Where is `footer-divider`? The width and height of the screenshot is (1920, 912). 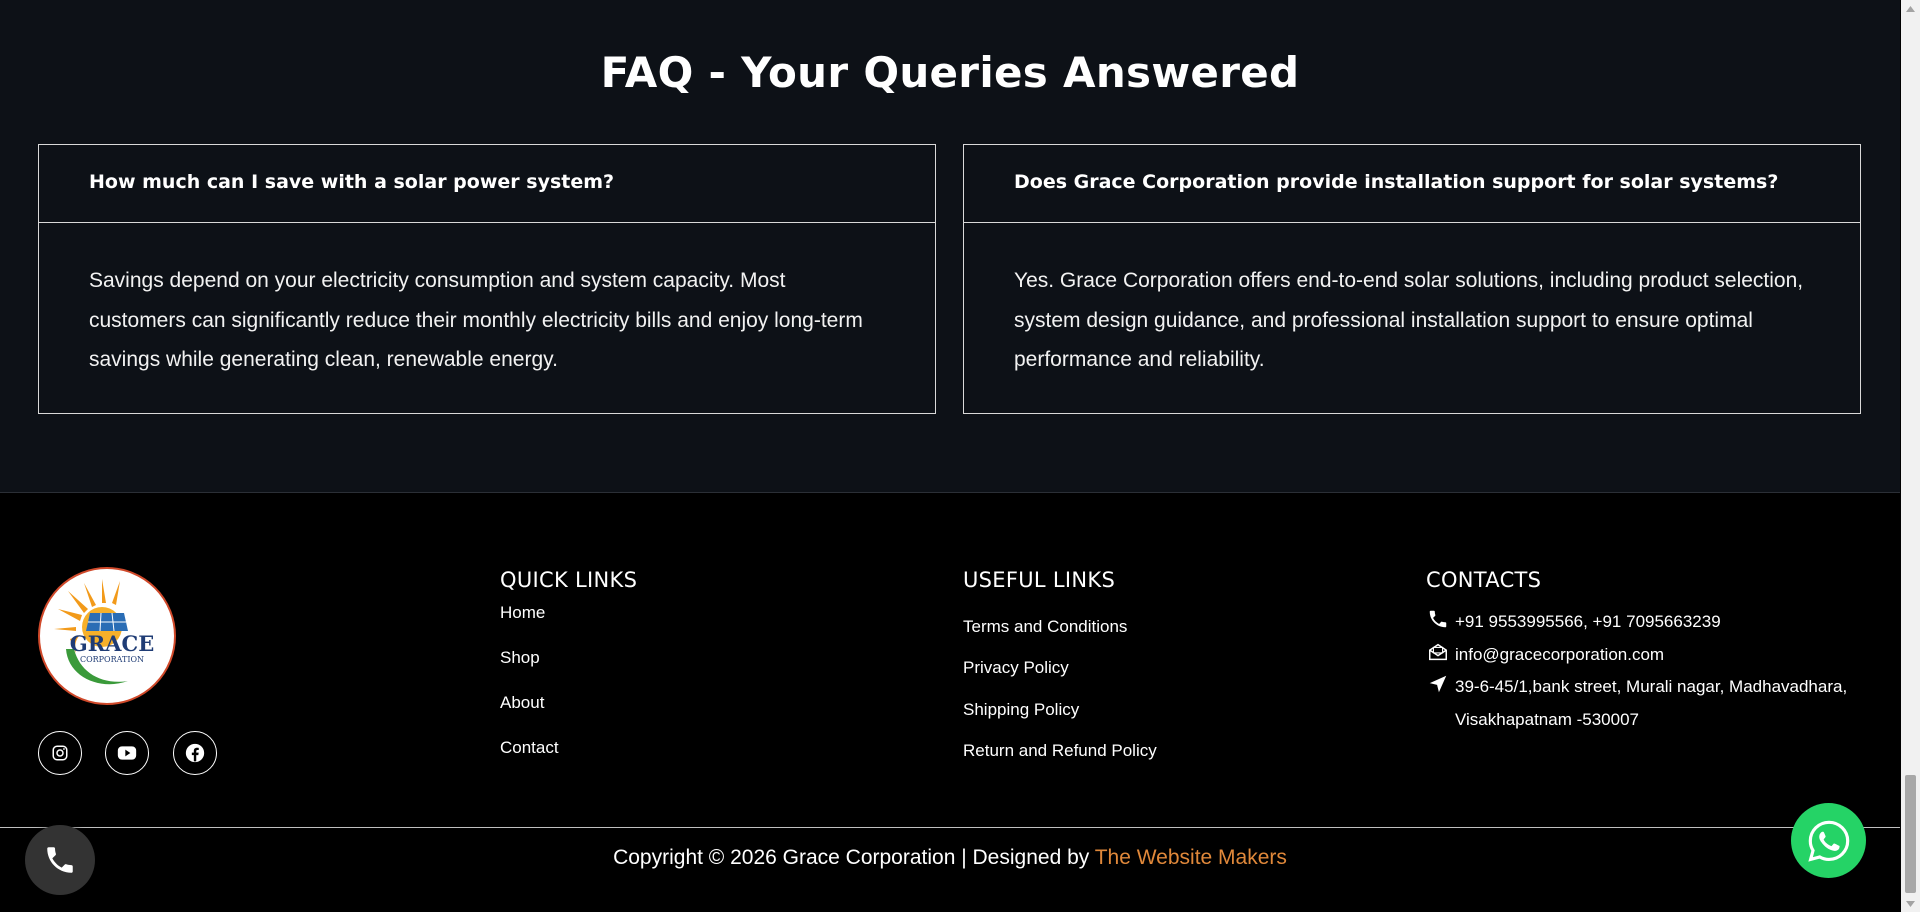 footer-divider is located at coordinates (950, 827).